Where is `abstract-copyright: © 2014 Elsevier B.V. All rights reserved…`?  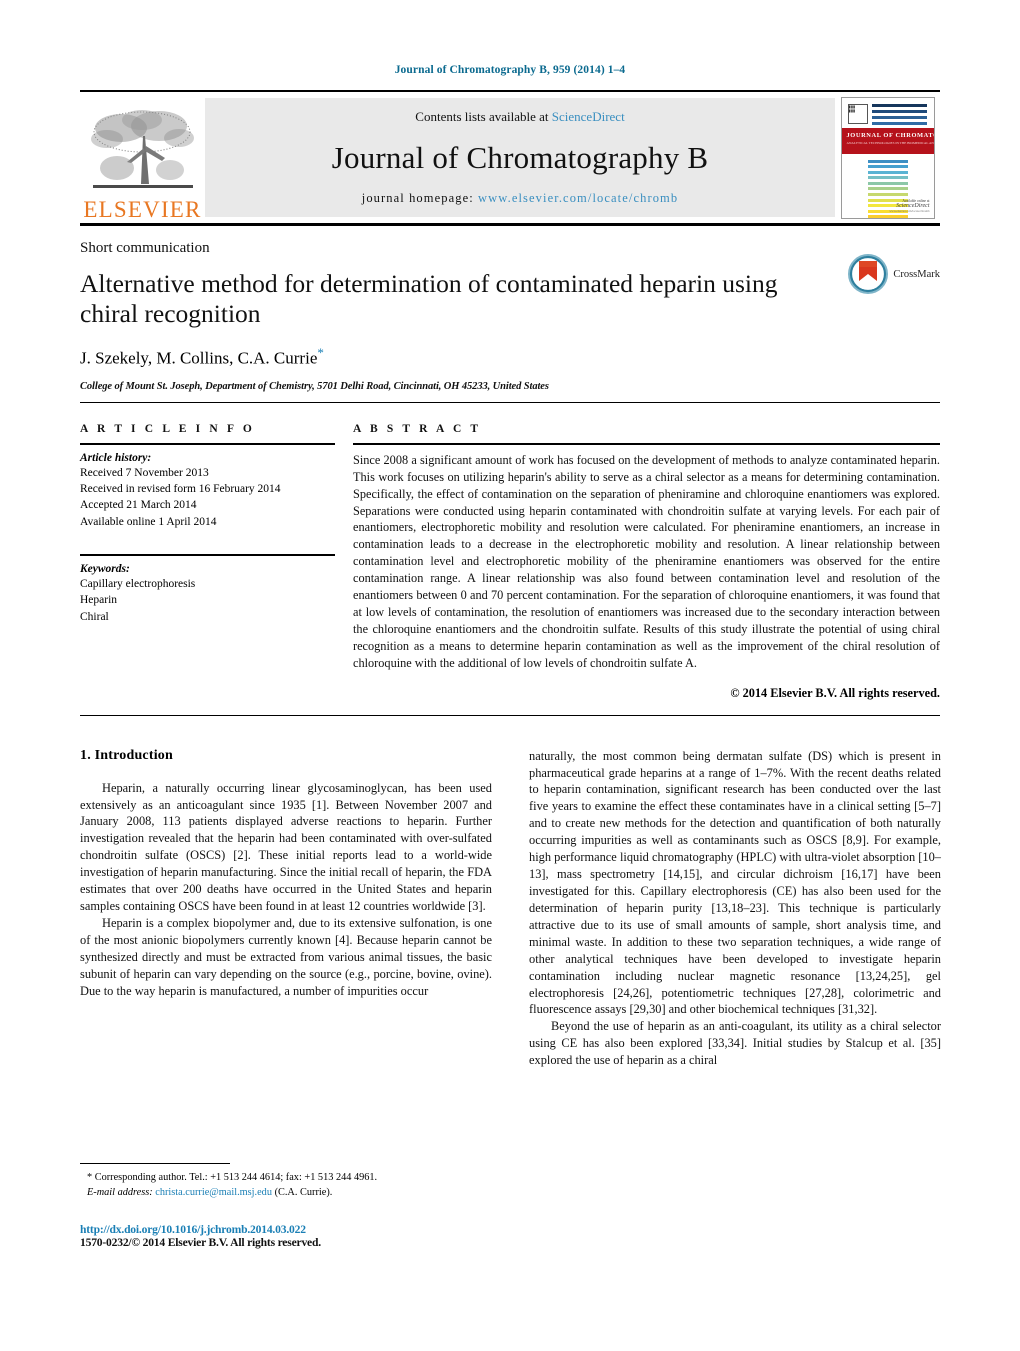
abstract-copyright: © 2014 Elsevier B.V. All rights reserved… is located at coordinates (835, 692).